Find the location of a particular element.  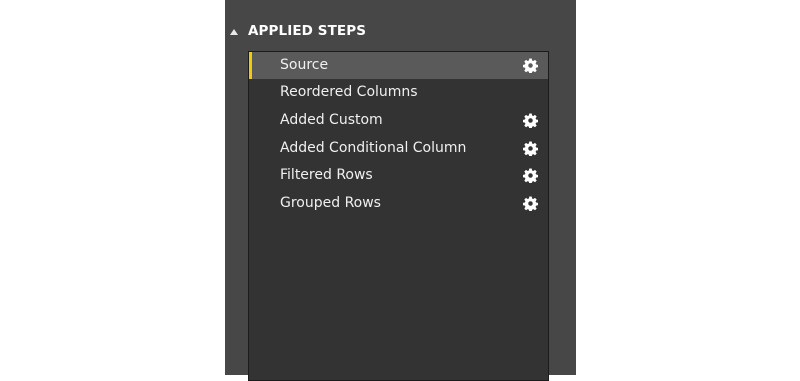

step-filtered-rows: Filtered Rows is located at coordinates (398, 175).